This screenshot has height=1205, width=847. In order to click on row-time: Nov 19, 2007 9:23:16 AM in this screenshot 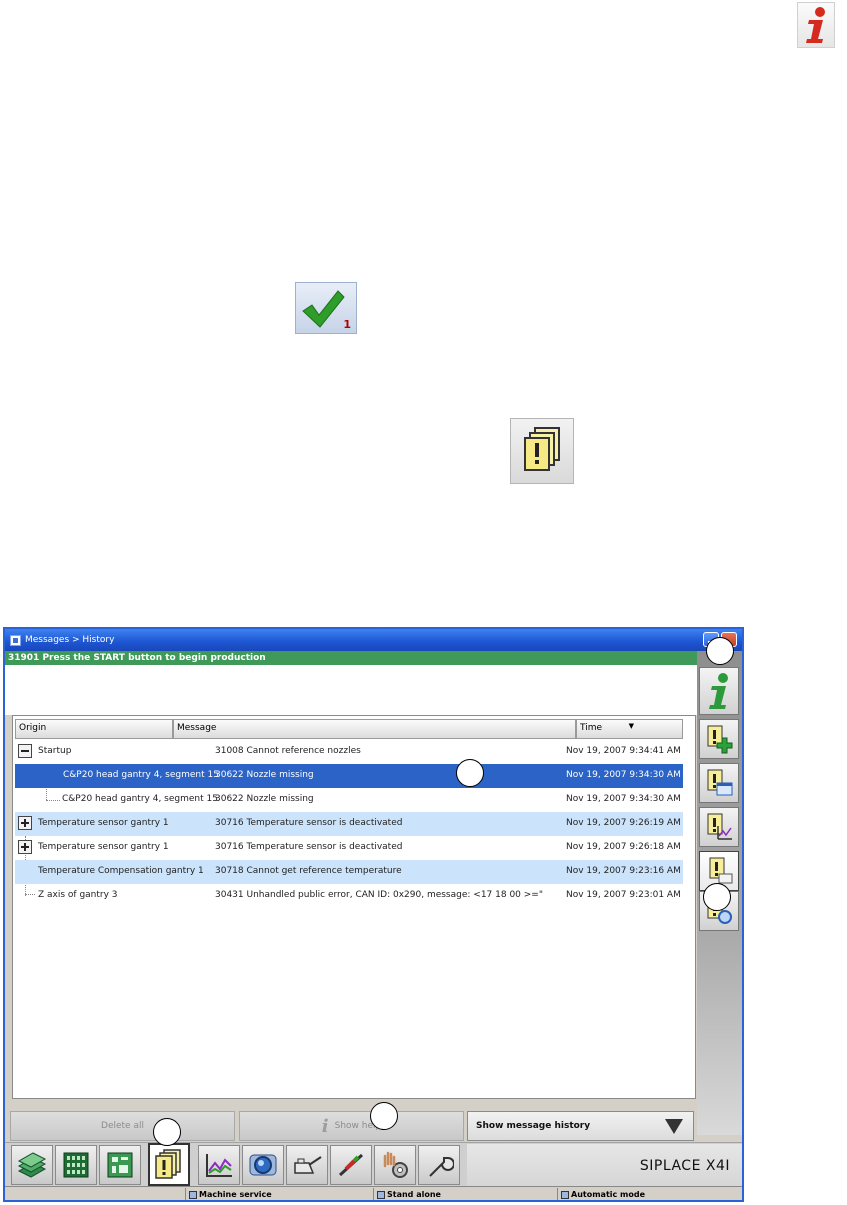, I will do `click(623, 871)`.